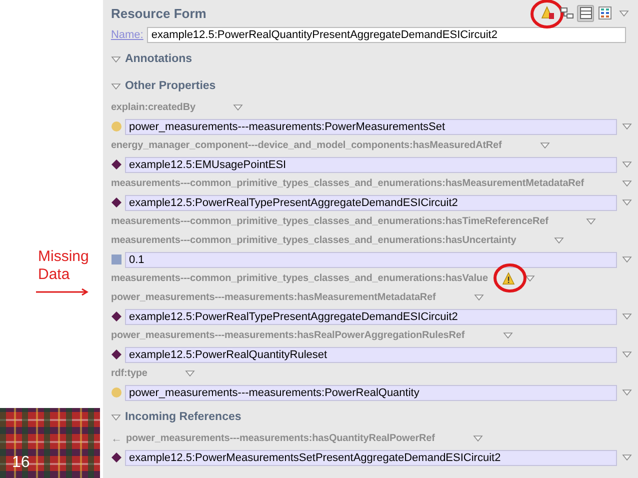 The height and width of the screenshot is (478, 638). What do you see at coordinates (280, 438) in the screenshot?
I see `property-label: power_measurements---measurements:hasQuantityRealPowerRef` at bounding box center [280, 438].